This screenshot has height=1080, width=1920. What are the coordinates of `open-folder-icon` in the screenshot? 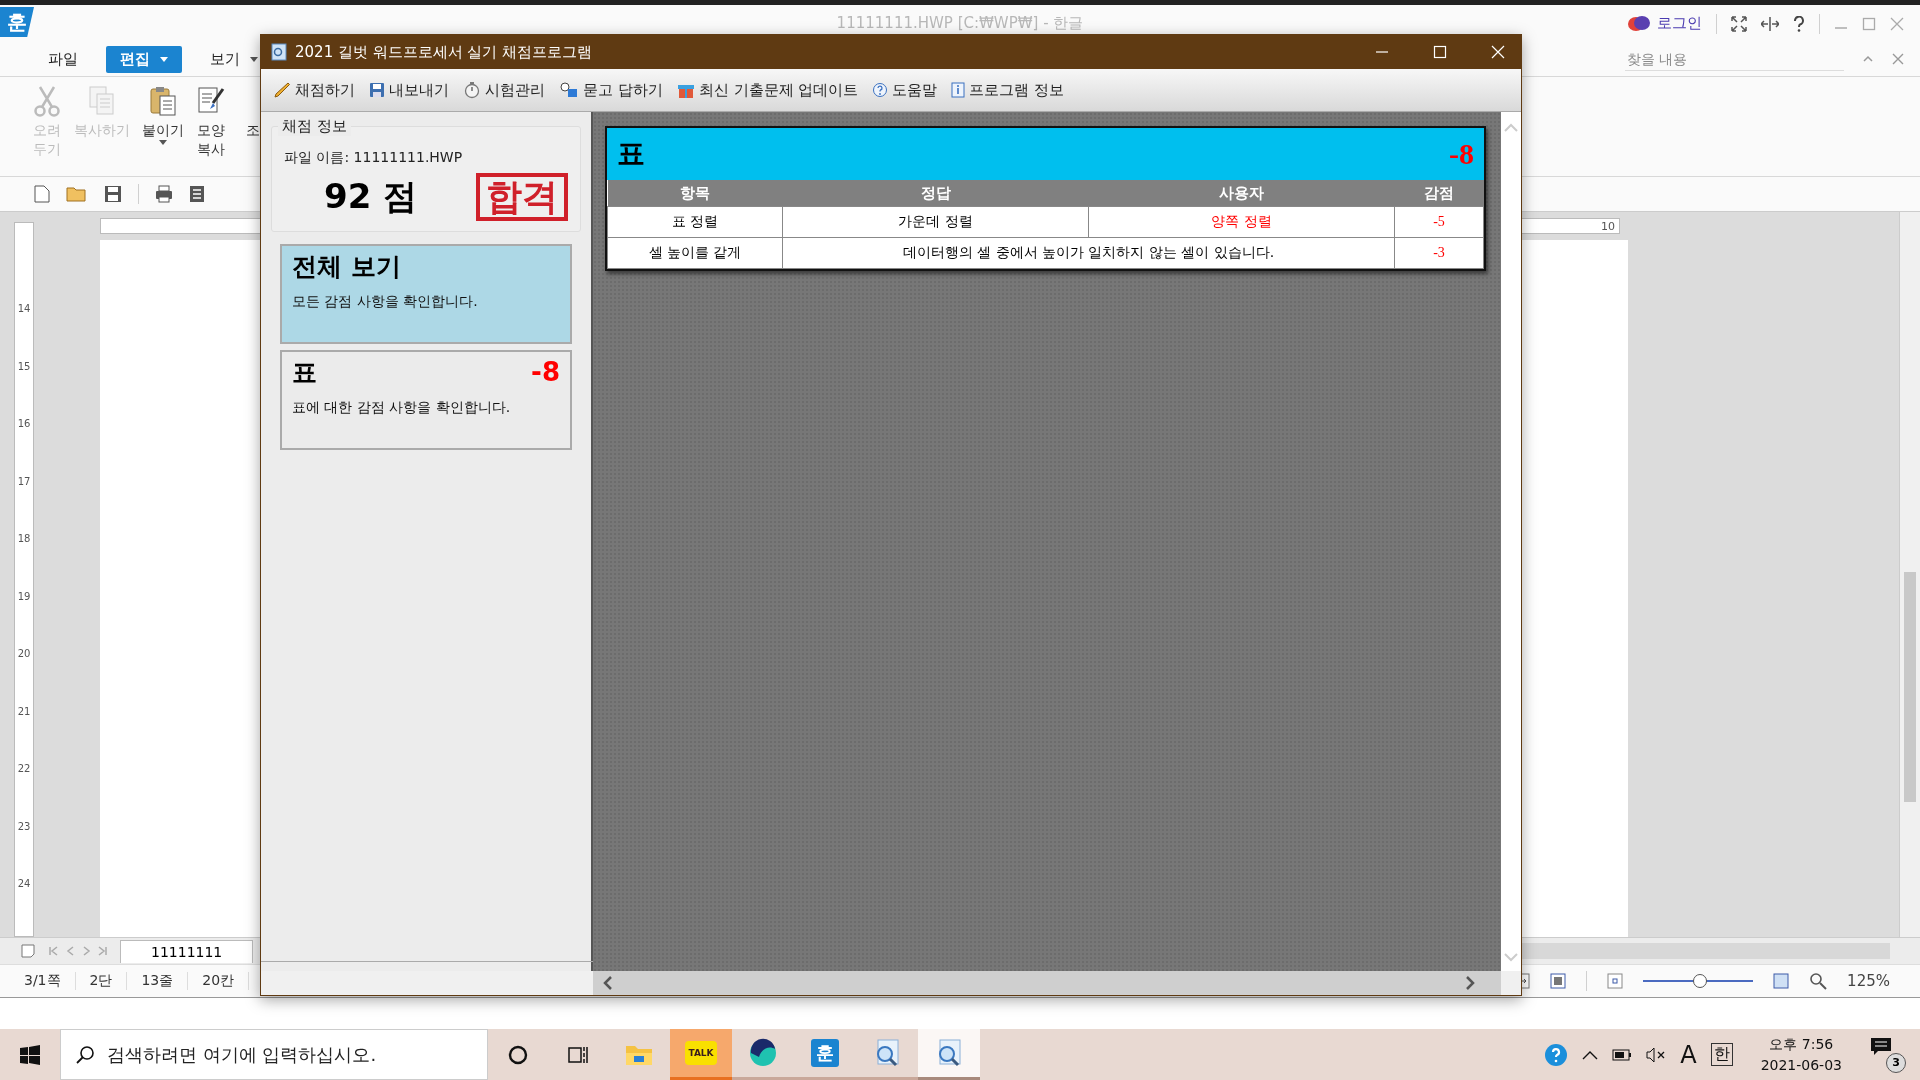 It's located at (77, 194).